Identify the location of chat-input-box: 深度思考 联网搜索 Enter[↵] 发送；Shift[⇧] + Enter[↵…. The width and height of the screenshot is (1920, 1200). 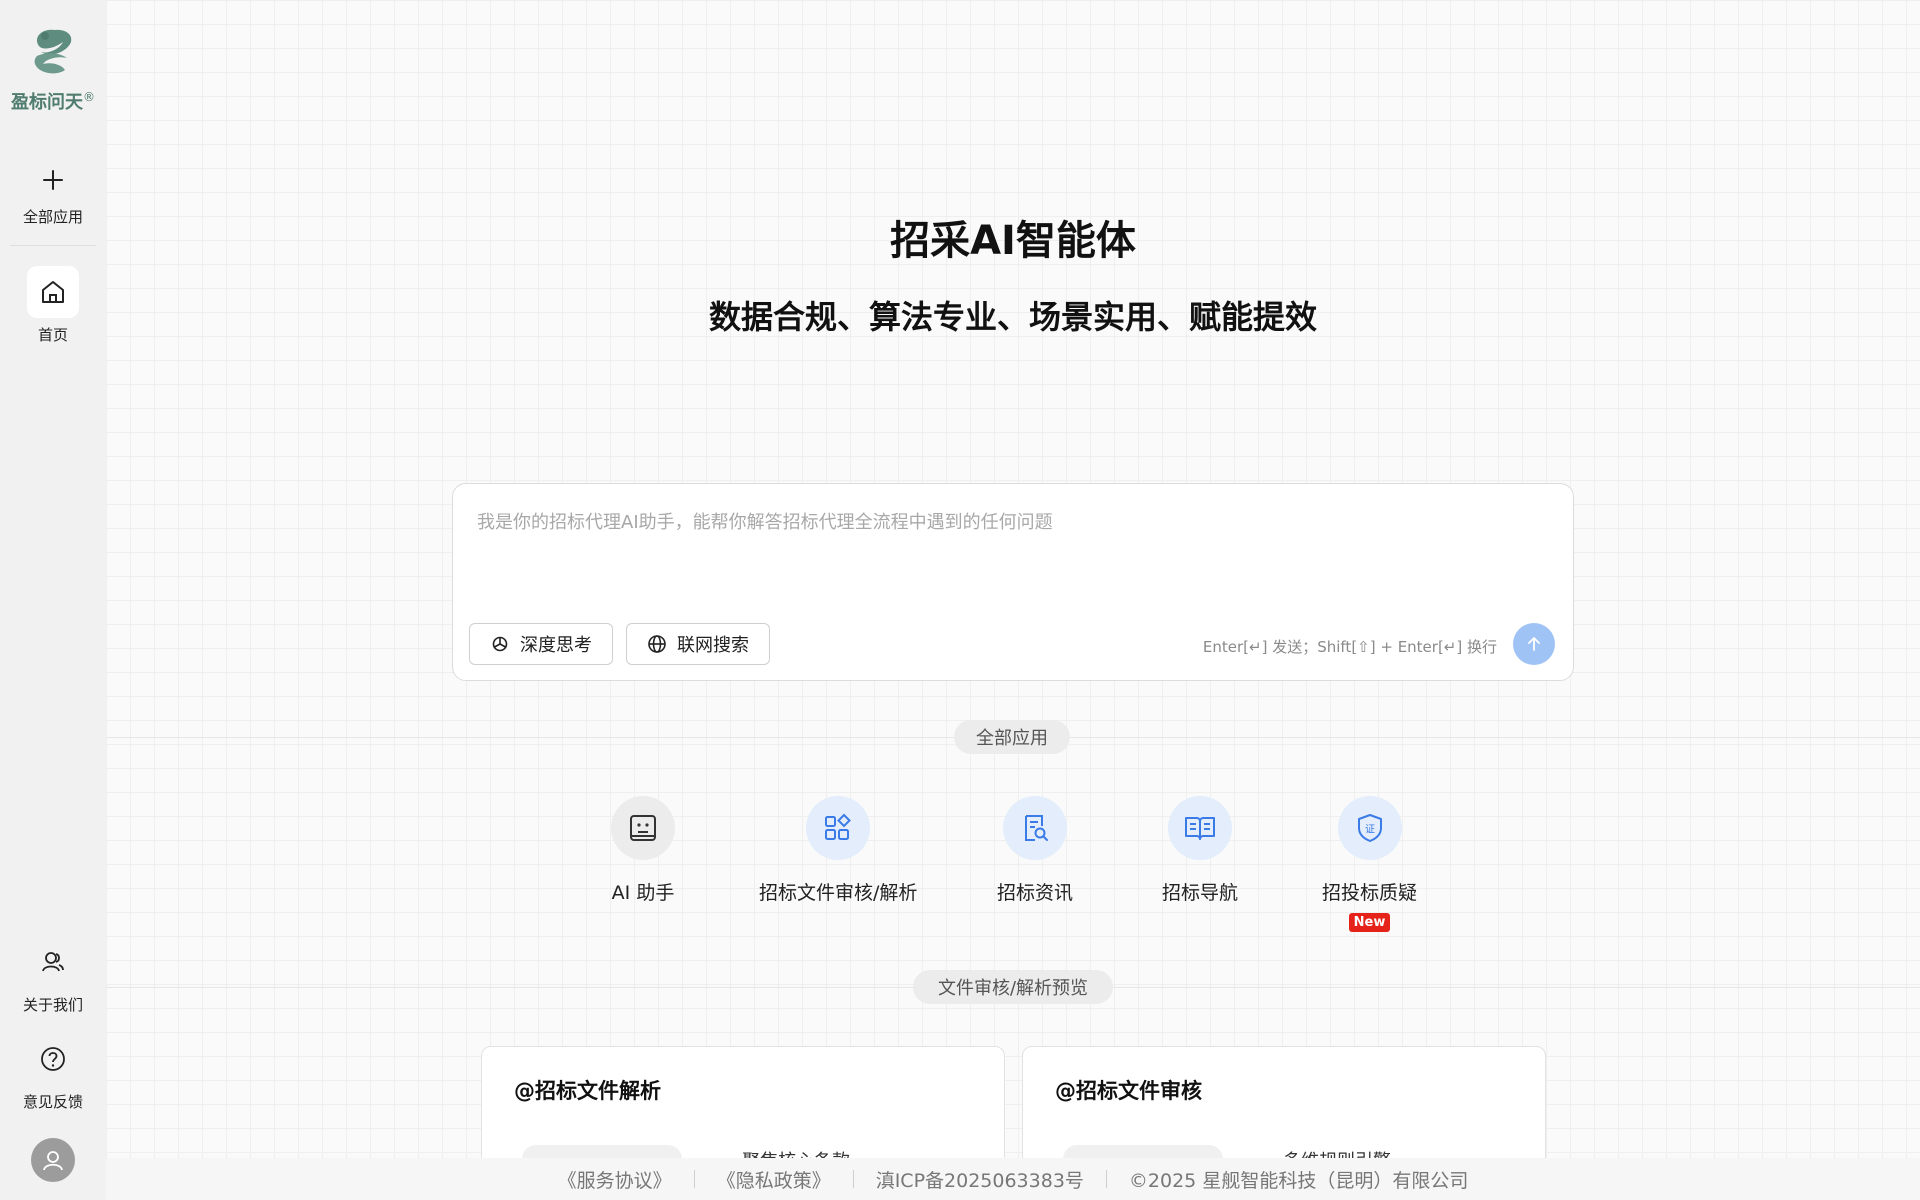
(1013, 582).